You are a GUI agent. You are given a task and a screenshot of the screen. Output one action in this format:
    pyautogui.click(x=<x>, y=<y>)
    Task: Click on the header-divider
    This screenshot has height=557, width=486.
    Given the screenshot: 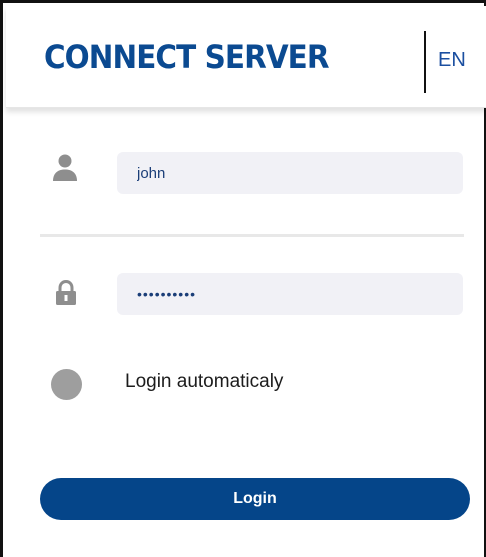 What is the action you would take?
    pyautogui.click(x=425, y=62)
    